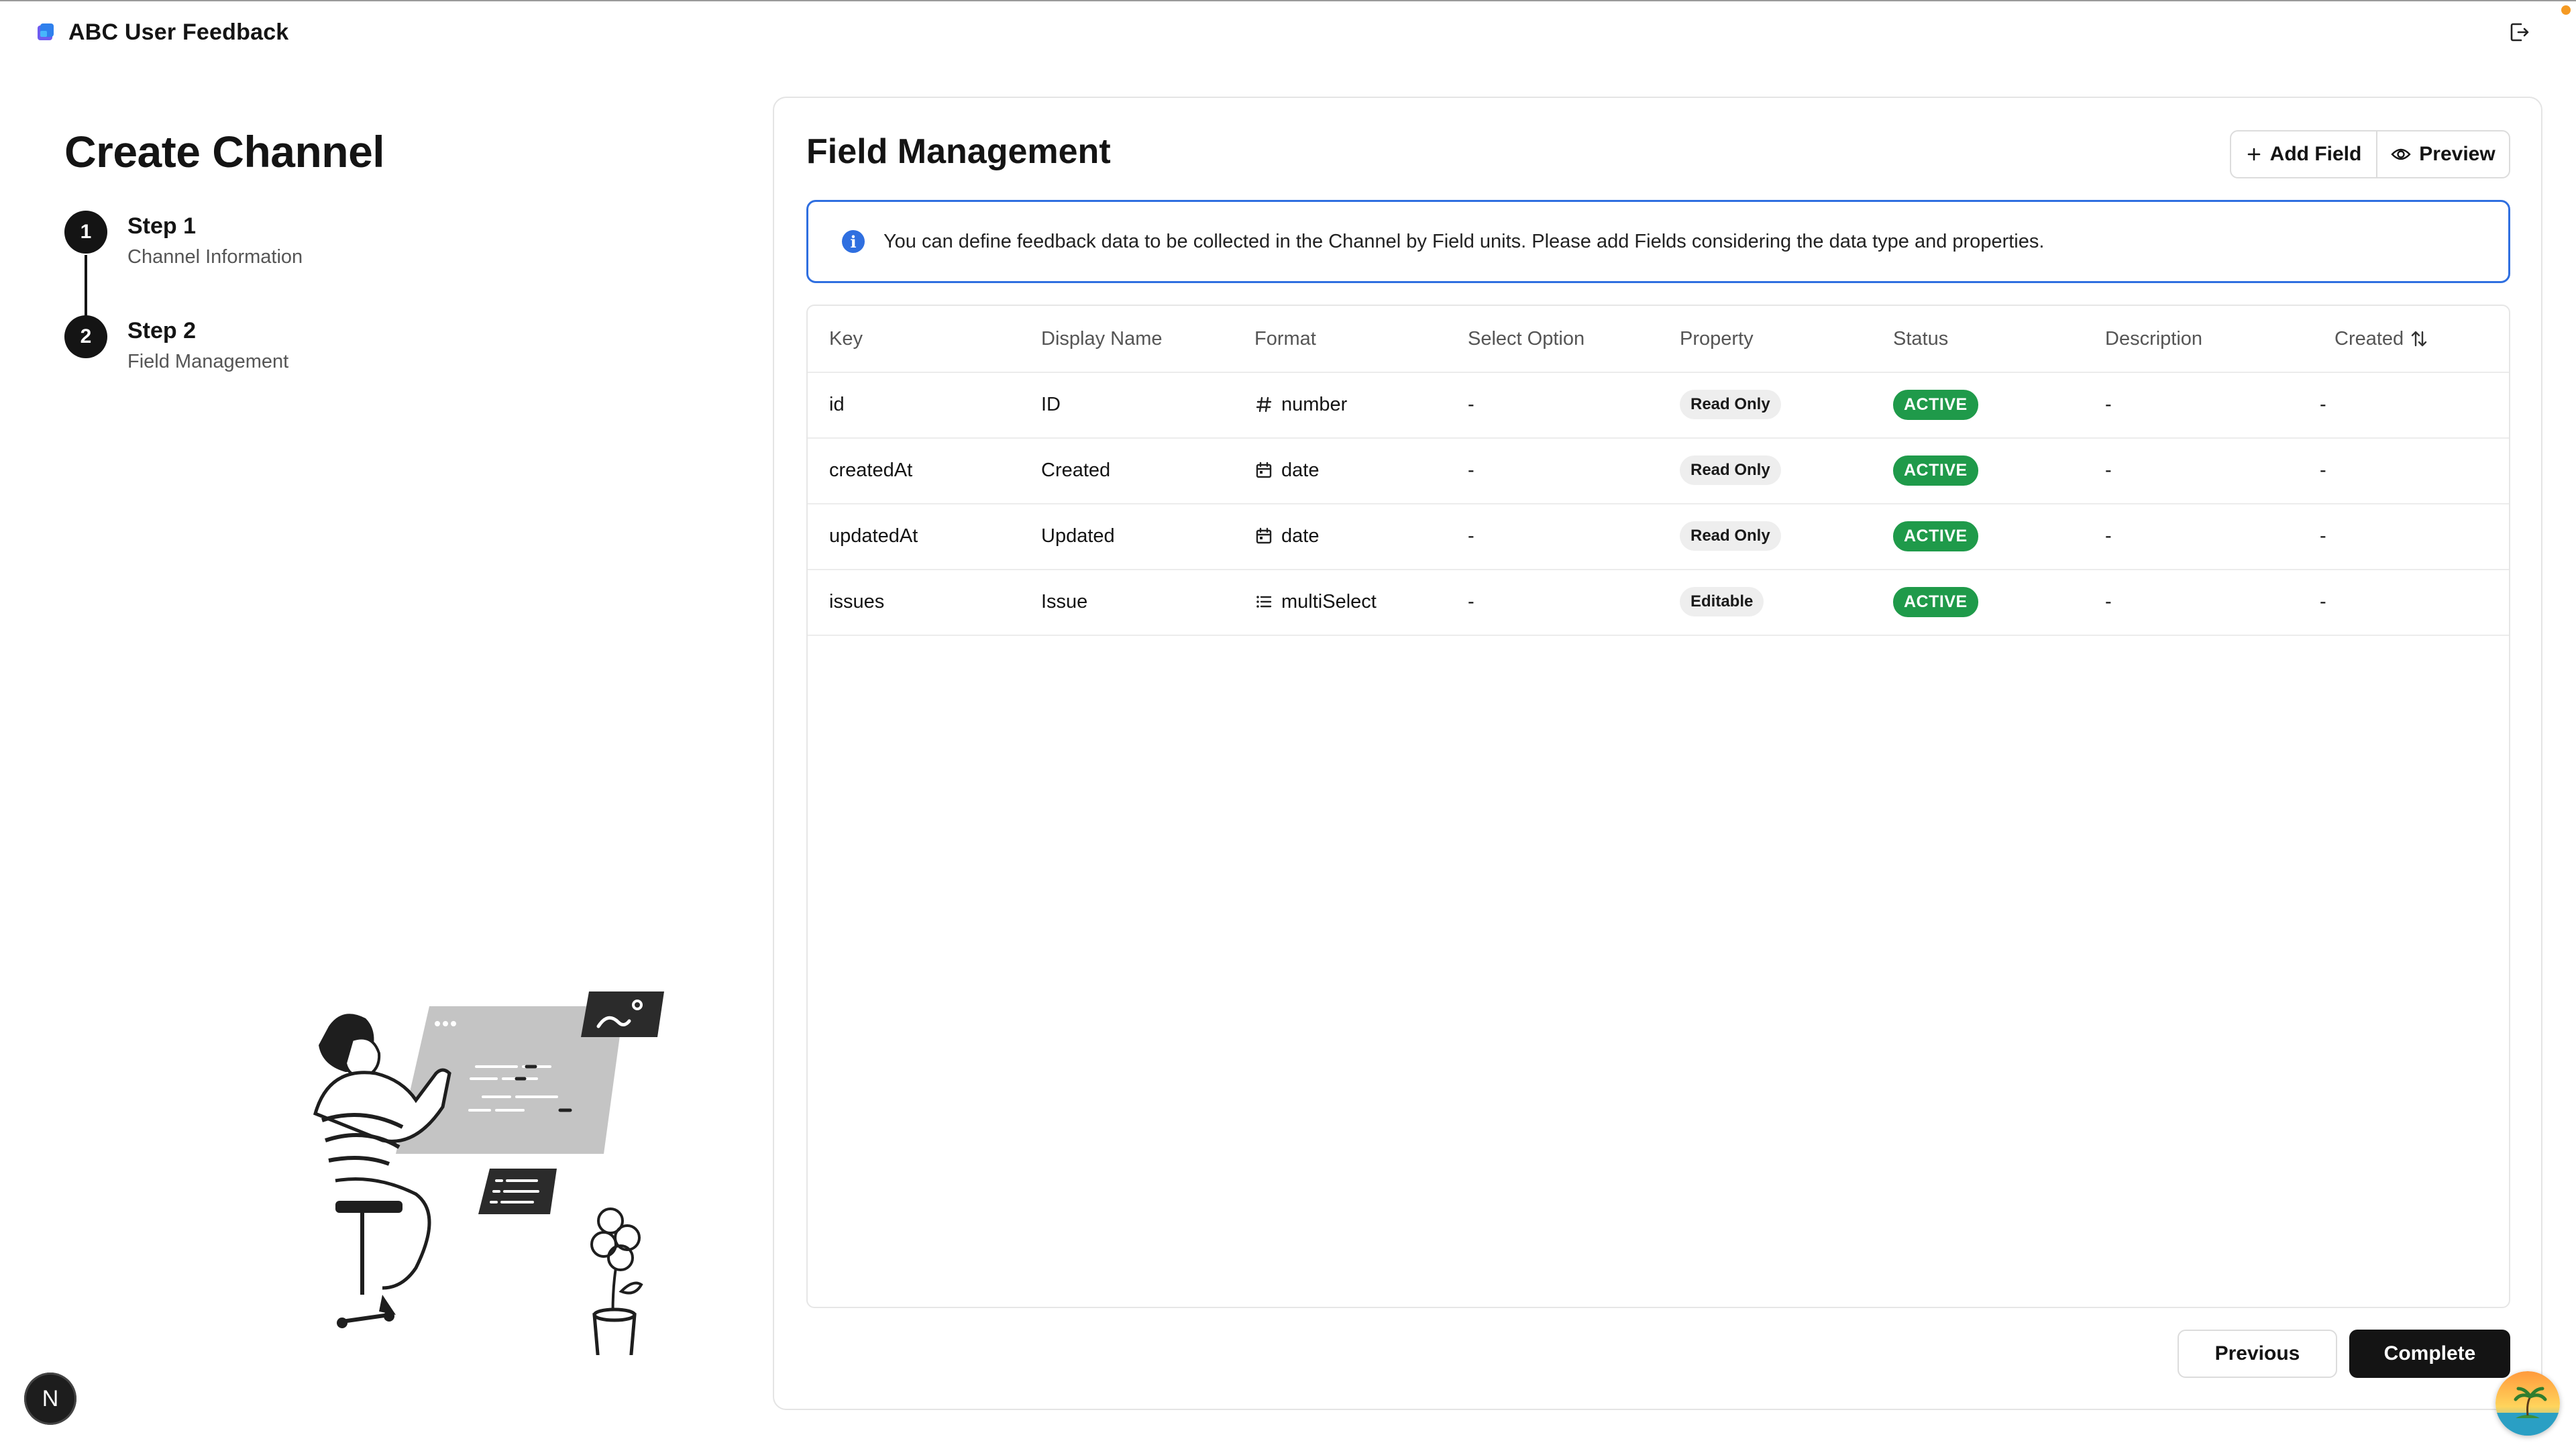 The image size is (2576, 1449). What do you see at coordinates (2429, 1354) in the screenshot?
I see `complete-button: Complete` at bounding box center [2429, 1354].